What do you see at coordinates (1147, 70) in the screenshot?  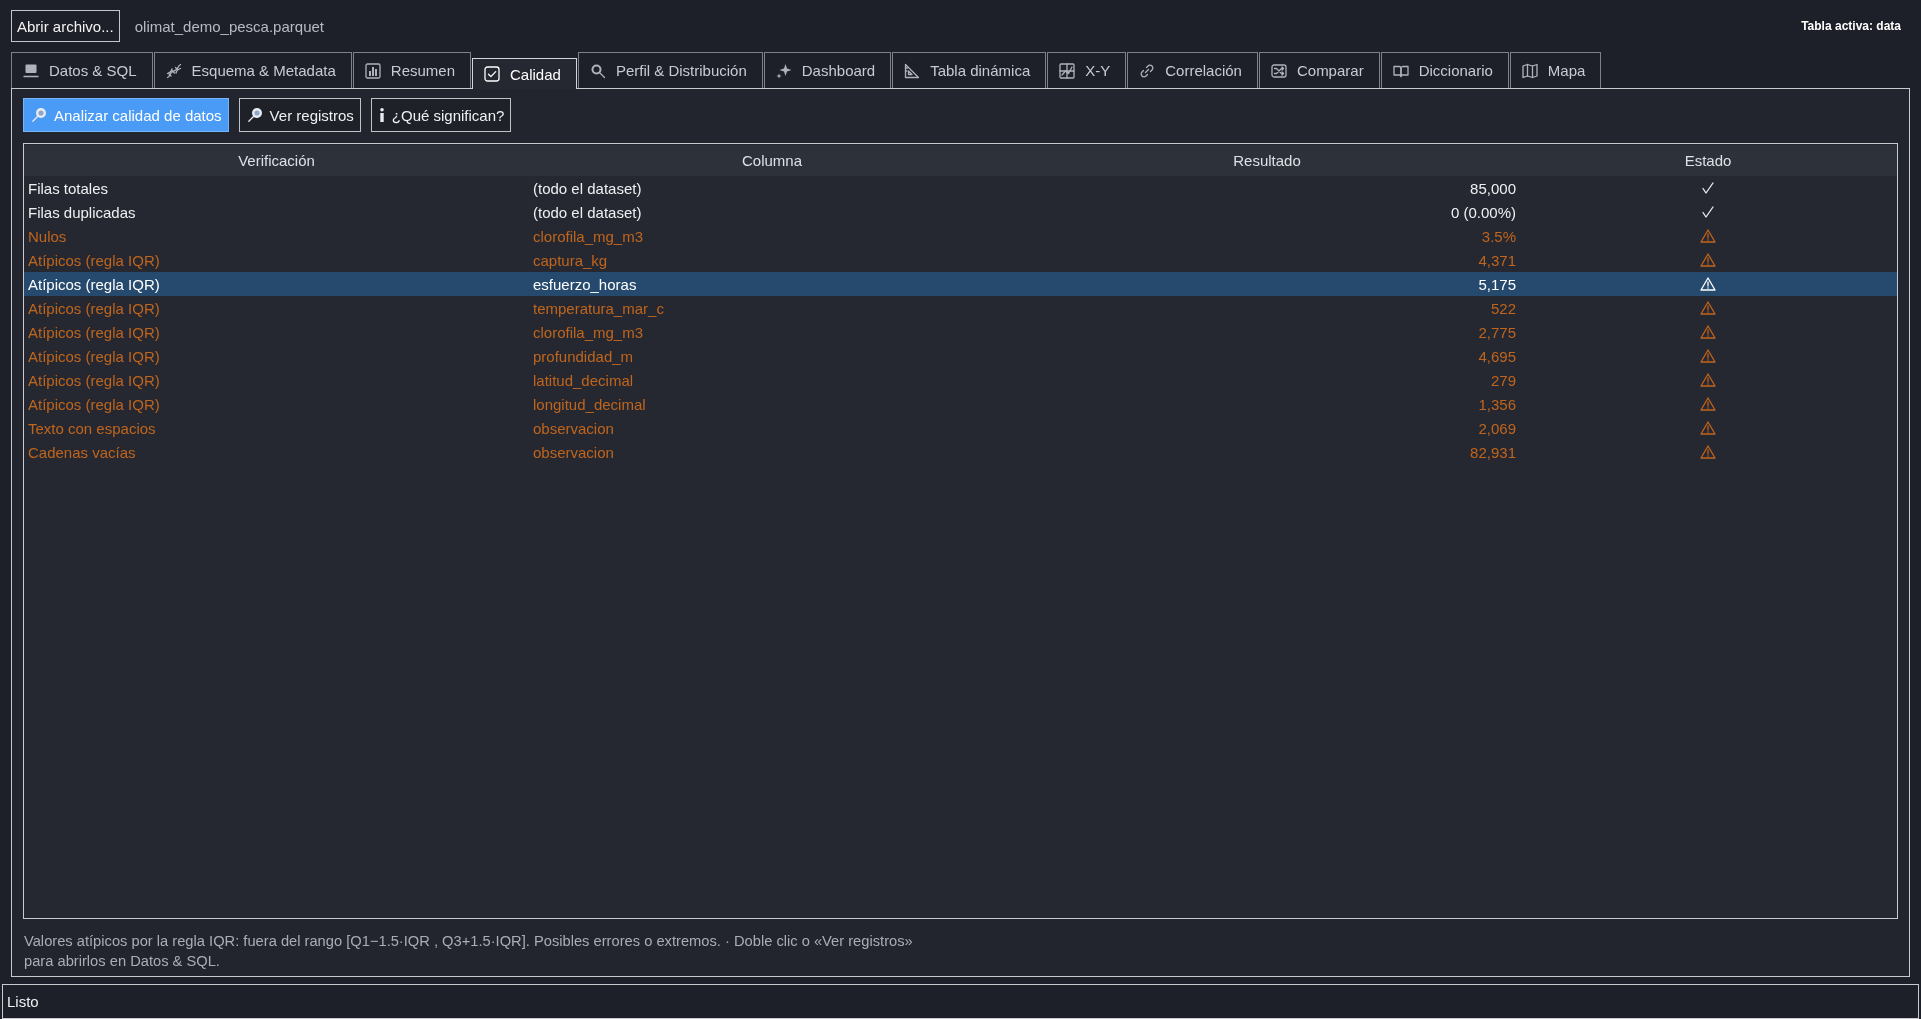 I see `link-icon` at bounding box center [1147, 70].